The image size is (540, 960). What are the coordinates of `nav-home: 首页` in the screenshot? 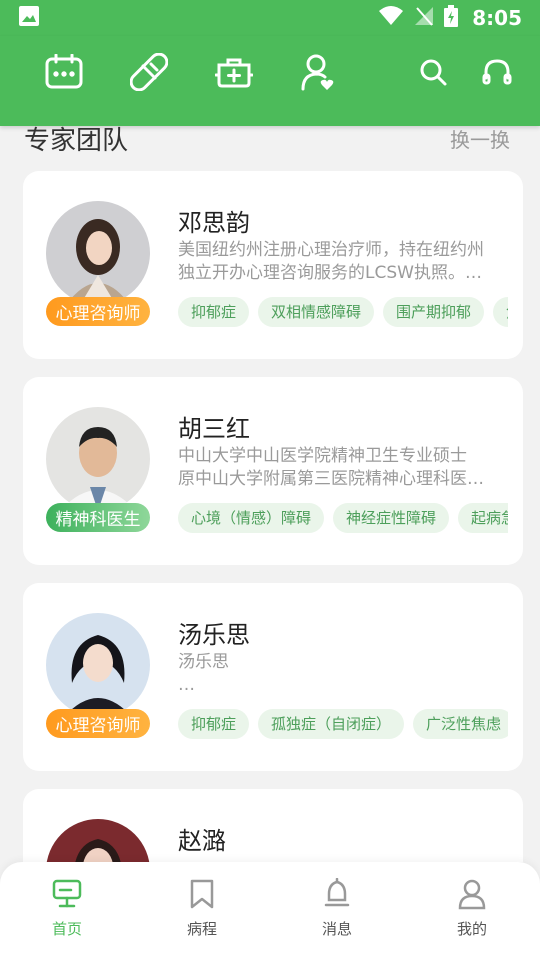 It's located at (67, 908).